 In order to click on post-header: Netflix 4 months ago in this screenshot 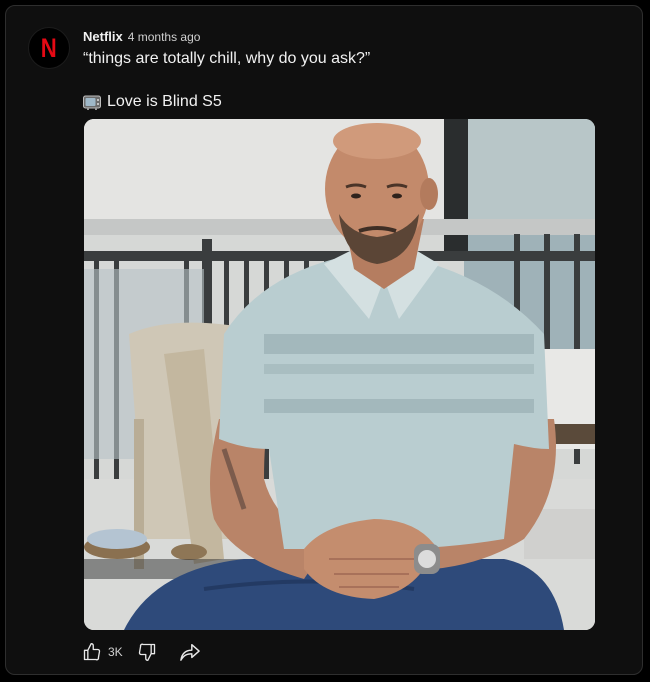, I will do `click(141, 37)`.